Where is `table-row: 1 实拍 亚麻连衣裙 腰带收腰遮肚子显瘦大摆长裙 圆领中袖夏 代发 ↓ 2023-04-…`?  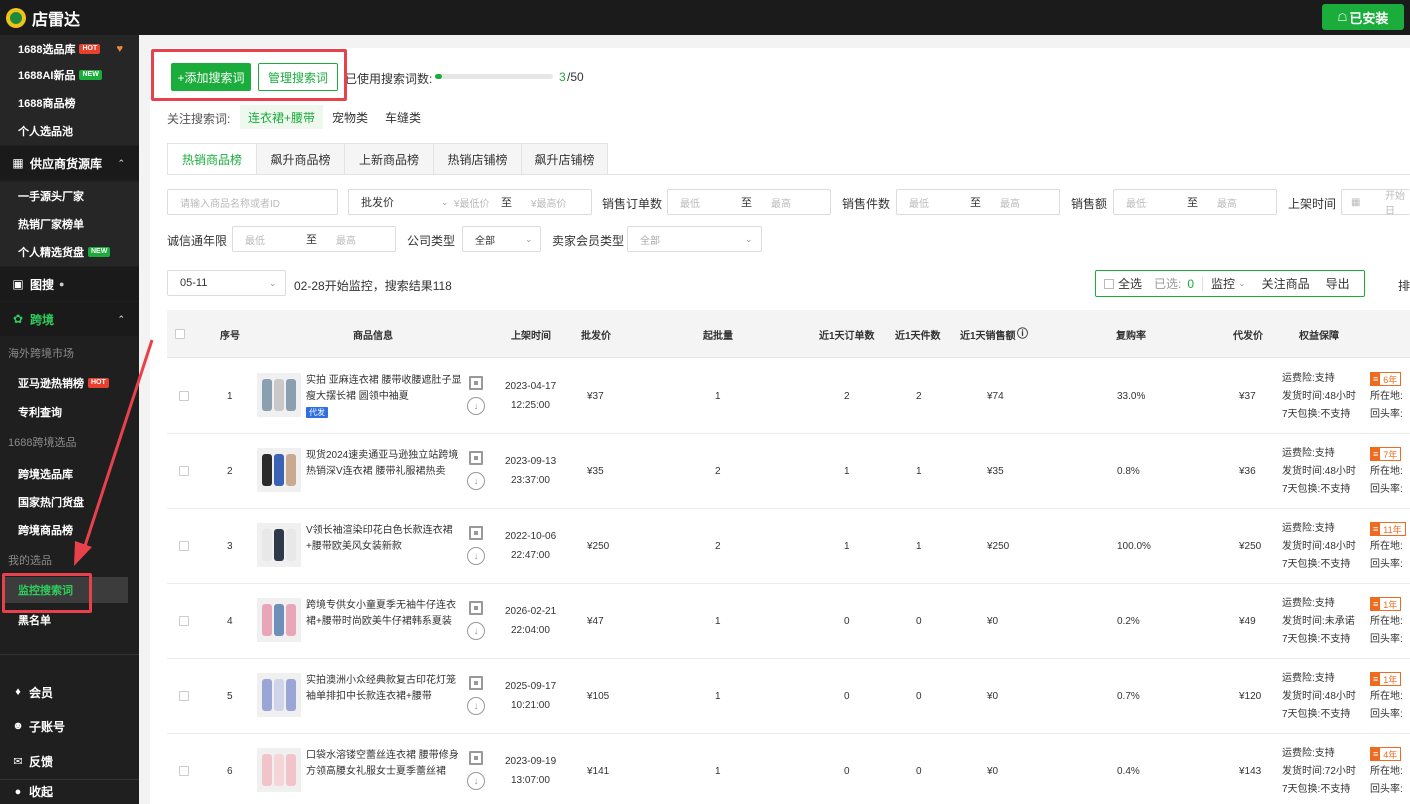 table-row: 1 实拍 亚麻连衣裙 腰带收腰遮肚子显瘦大摆长裙 圆领中袖夏 代发 ↓ 2023-04-… is located at coordinates (788, 396).